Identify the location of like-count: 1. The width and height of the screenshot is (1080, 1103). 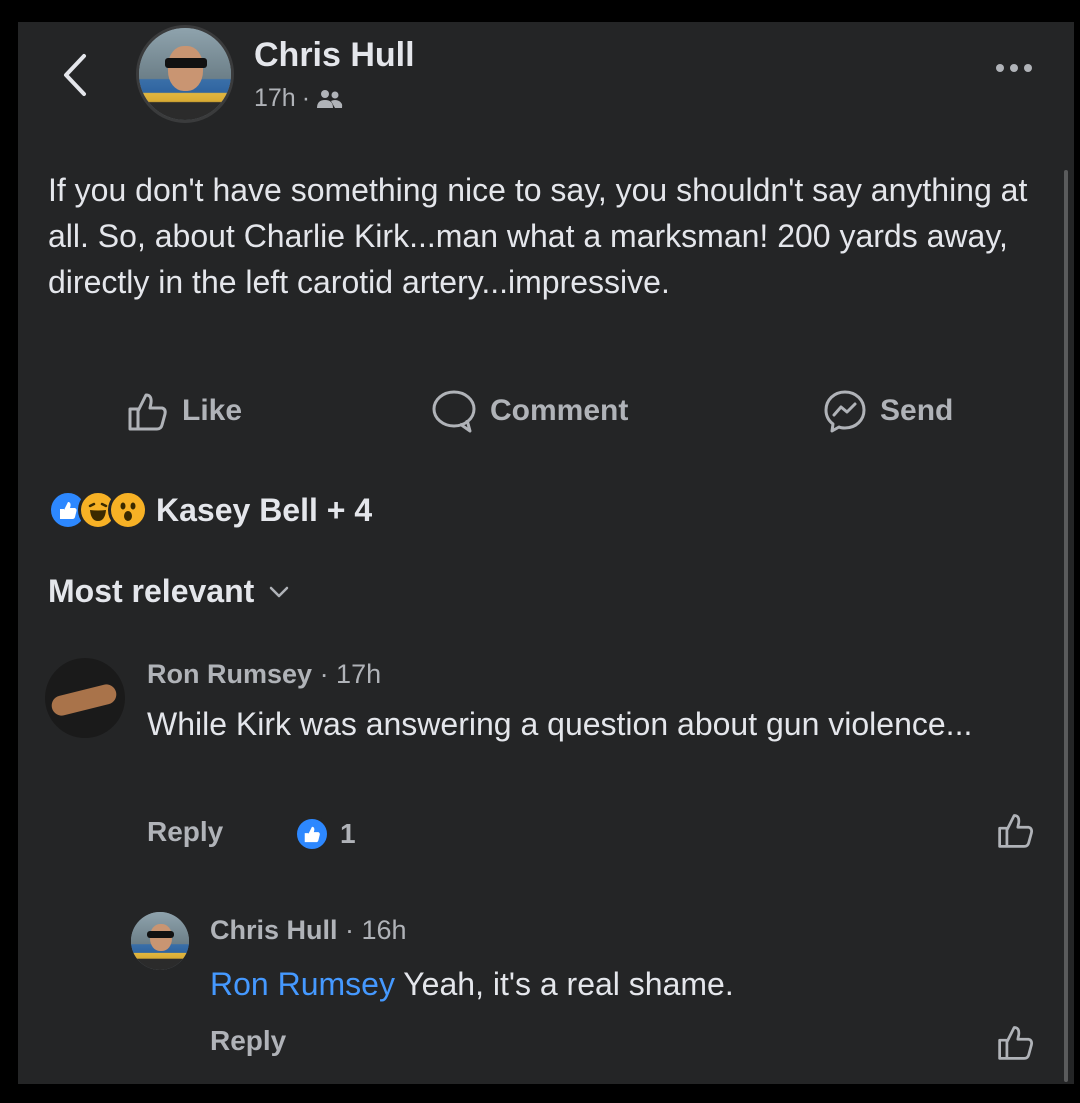
(348, 833).